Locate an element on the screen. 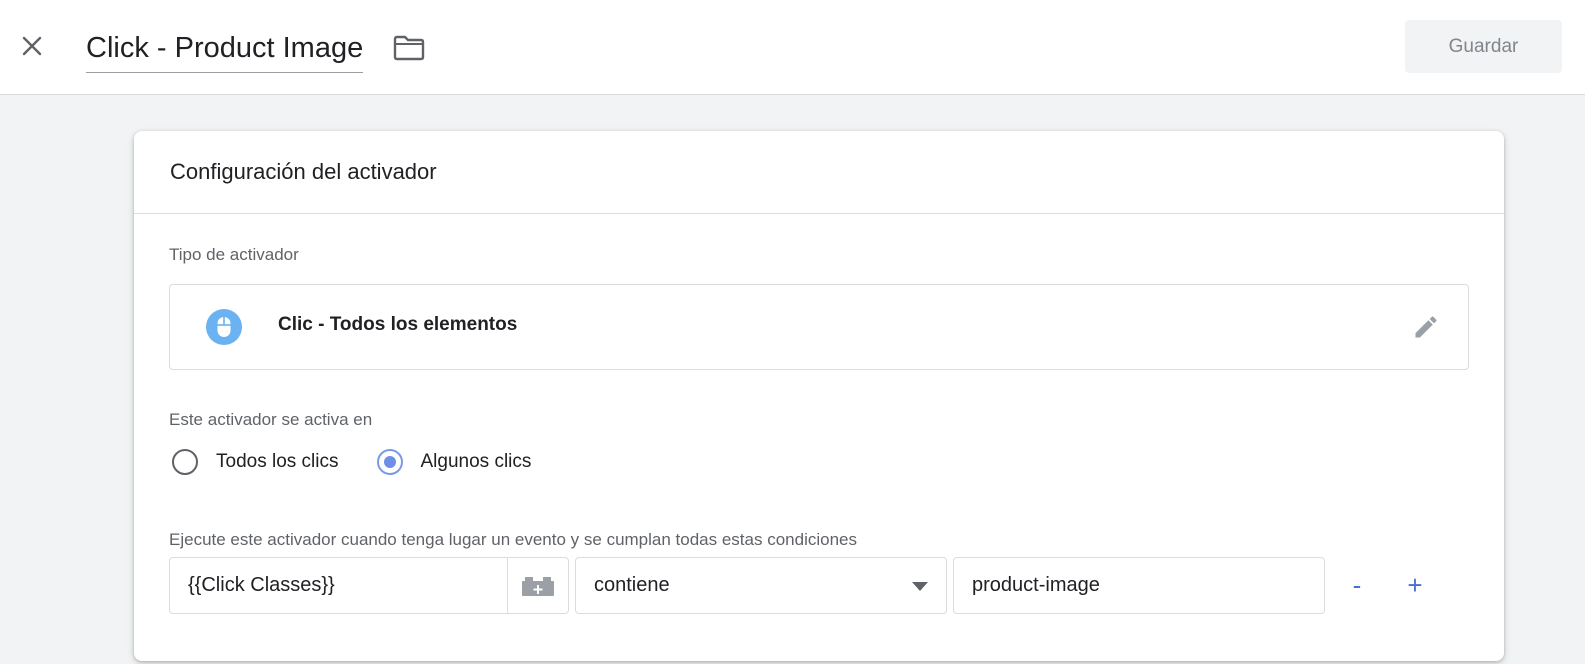 The width and height of the screenshot is (1585, 664). radio-label-some-clicks: Algunos clics is located at coordinates (476, 461).